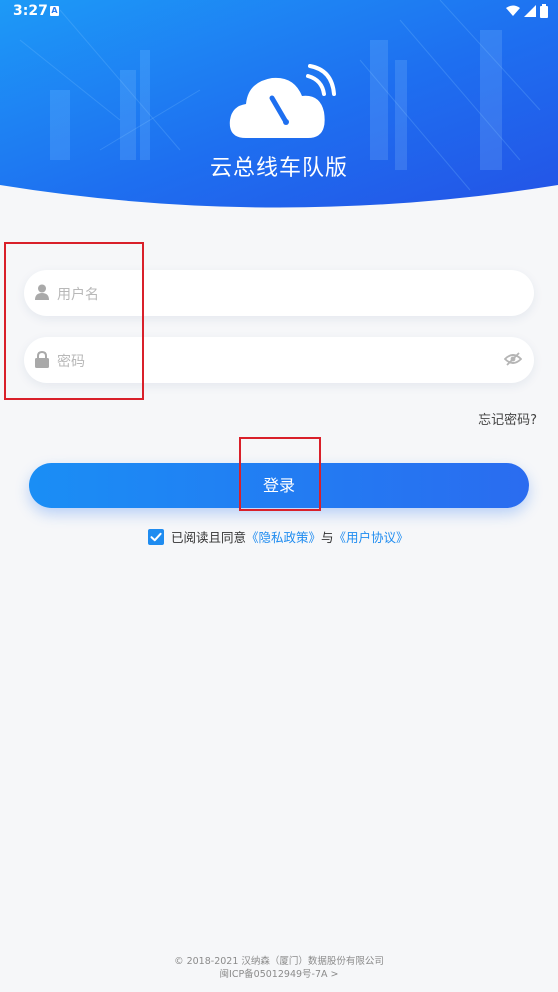  What do you see at coordinates (279, 485) in the screenshot?
I see `login-button: 登录` at bounding box center [279, 485].